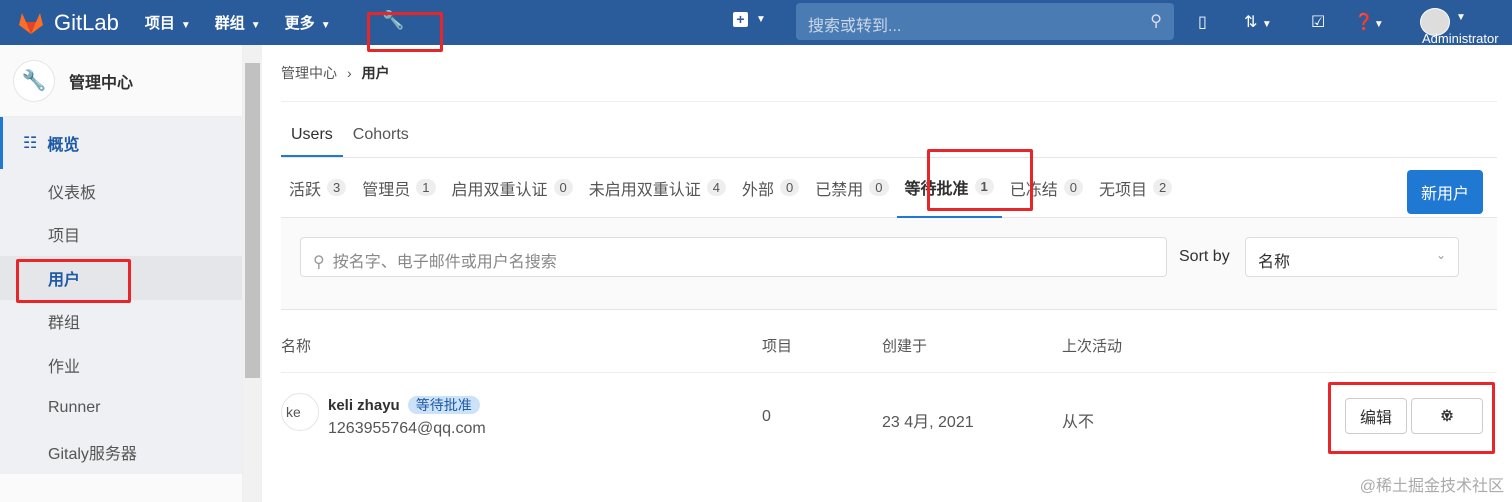  I want to click on nav-label: 项目, so click(159, 23).